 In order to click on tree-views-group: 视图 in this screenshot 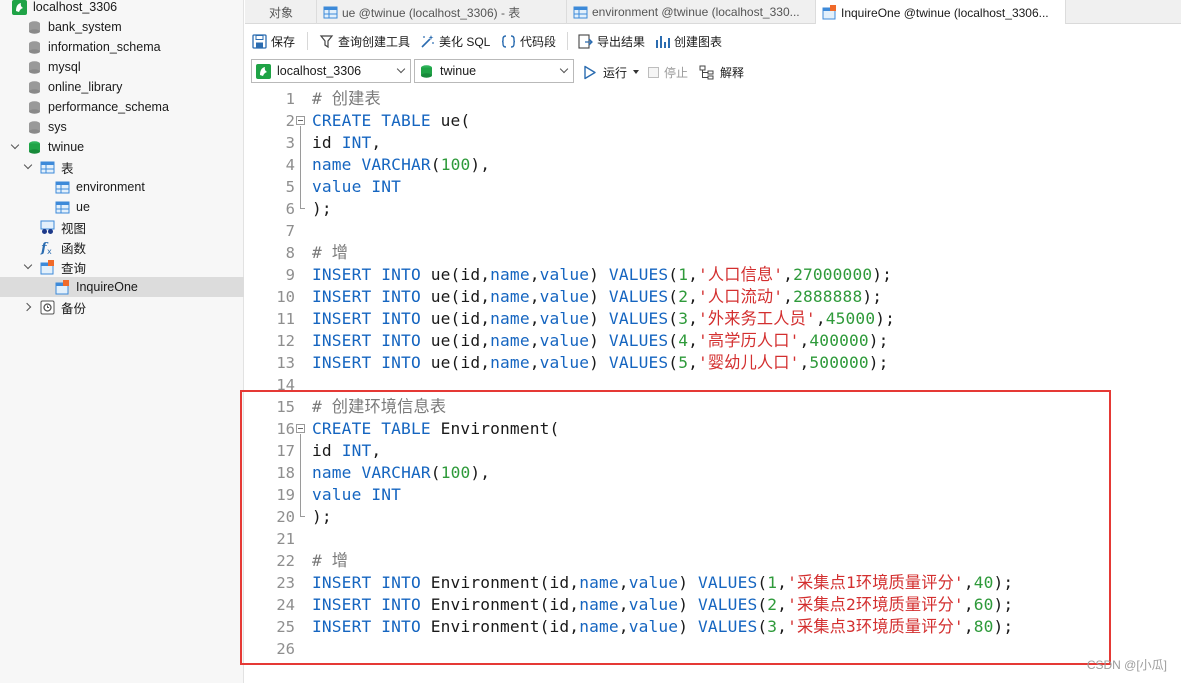, I will do `click(122, 227)`.